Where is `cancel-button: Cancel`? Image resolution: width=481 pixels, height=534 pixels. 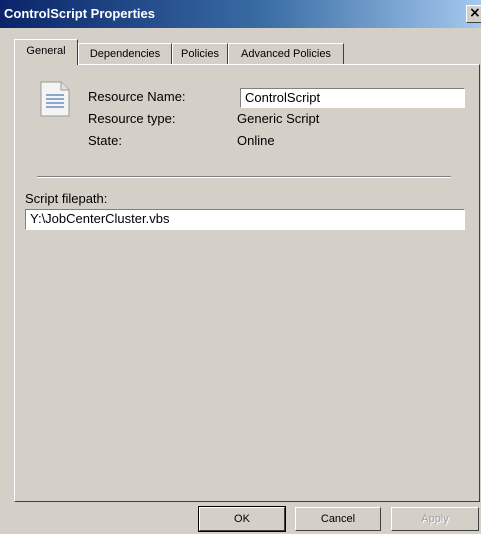 cancel-button: Cancel is located at coordinates (338, 519).